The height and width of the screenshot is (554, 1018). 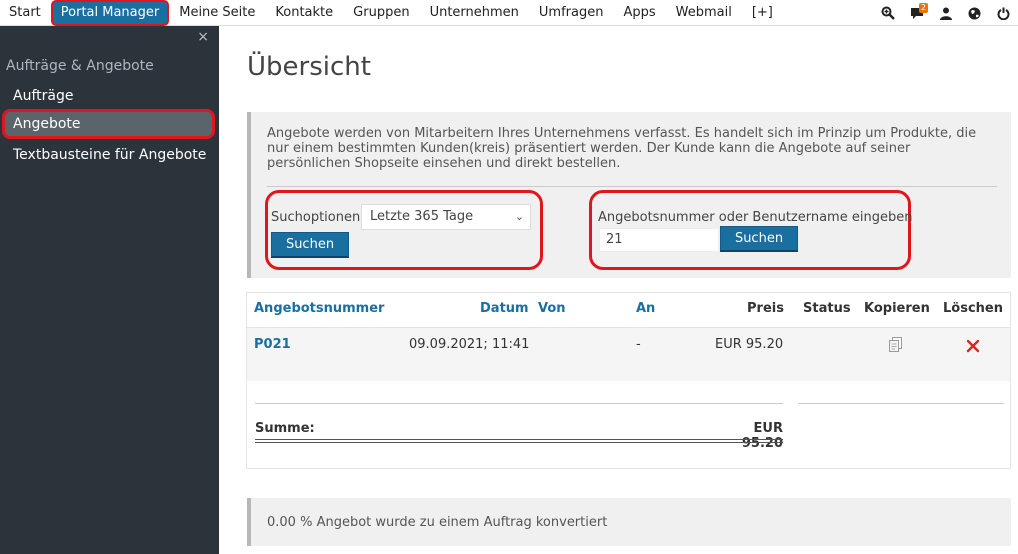 What do you see at coordinates (504, 308) in the screenshot?
I see `col-header-date: Datum` at bounding box center [504, 308].